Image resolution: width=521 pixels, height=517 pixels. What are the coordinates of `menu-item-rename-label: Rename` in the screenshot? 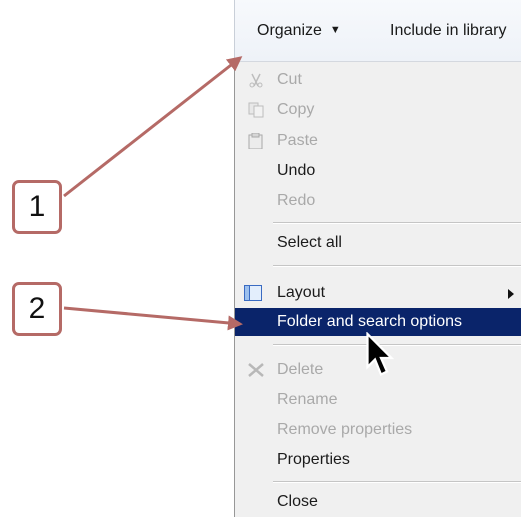 It's located at (307, 399).